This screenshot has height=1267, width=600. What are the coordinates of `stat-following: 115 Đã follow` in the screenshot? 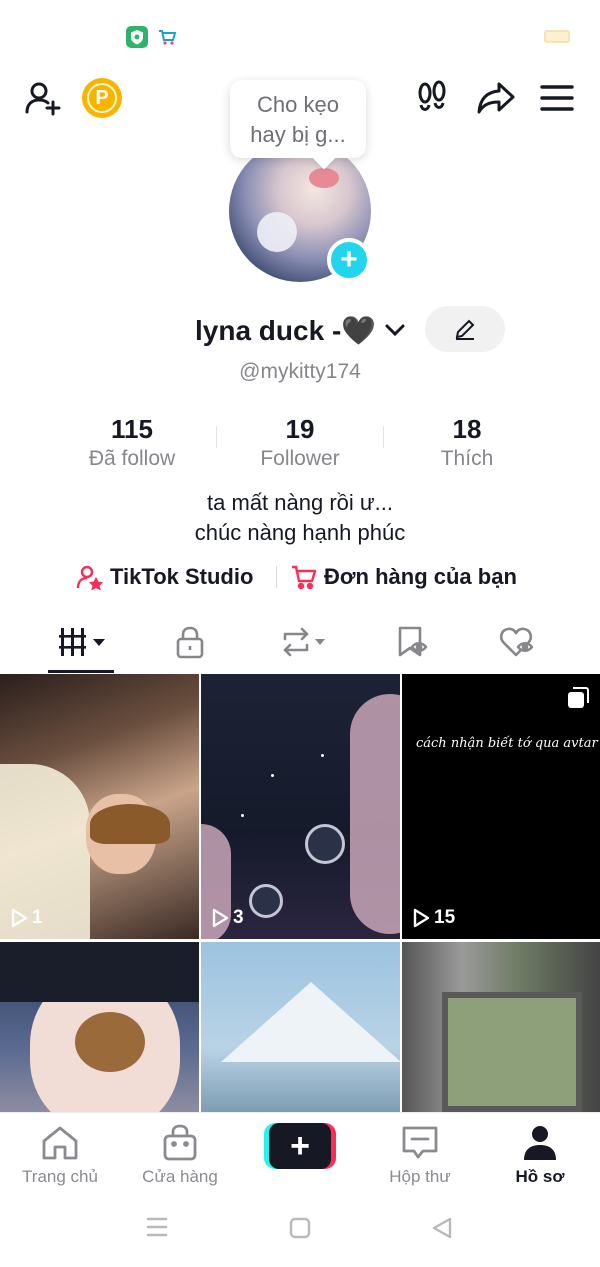 It's located at (132, 442).